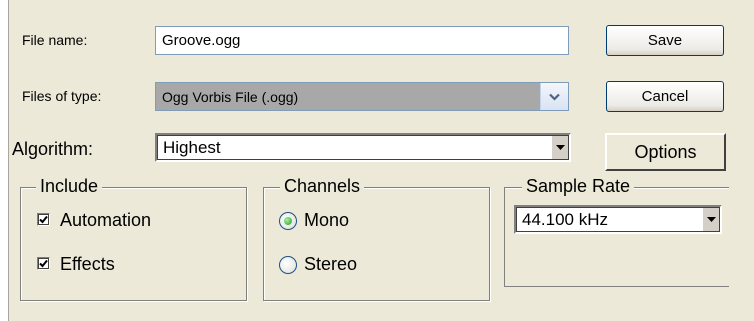 The width and height of the screenshot is (754, 321). What do you see at coordinates (322, 186) in the screenshot?
I see `channels-legend: Channels` at bounding box center [322, 186].